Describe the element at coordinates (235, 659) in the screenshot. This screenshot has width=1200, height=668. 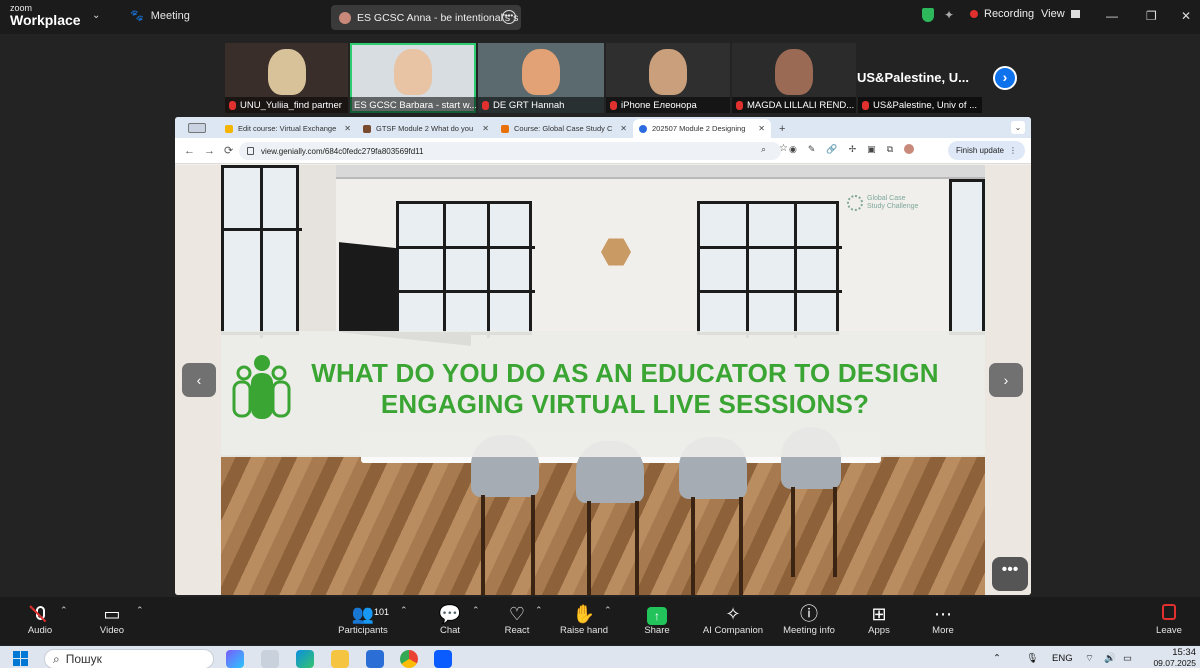
I see `copilot-app-icon` at that location.